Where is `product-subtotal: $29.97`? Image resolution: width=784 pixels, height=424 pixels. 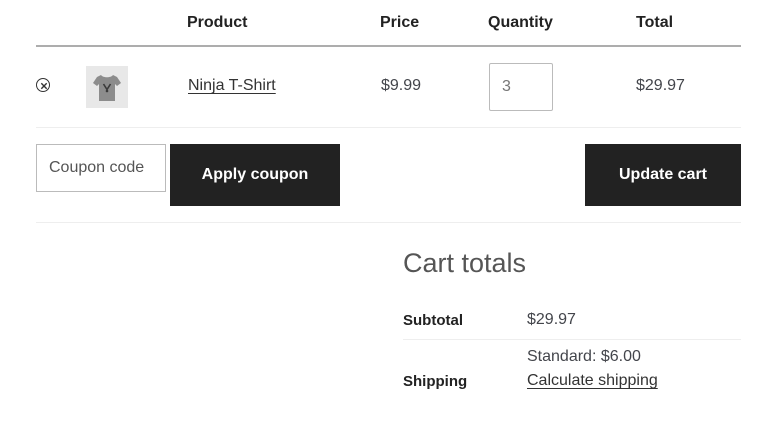
product-subtotal: $29.97 is located at coordinates (660, 85).